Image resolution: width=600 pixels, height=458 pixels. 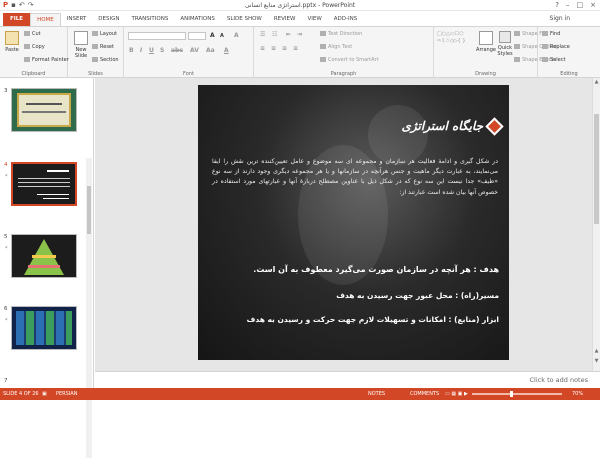 I want to click on view-buttons: ▭ ▦ ▣ ▶, so click(x=456, y=394).